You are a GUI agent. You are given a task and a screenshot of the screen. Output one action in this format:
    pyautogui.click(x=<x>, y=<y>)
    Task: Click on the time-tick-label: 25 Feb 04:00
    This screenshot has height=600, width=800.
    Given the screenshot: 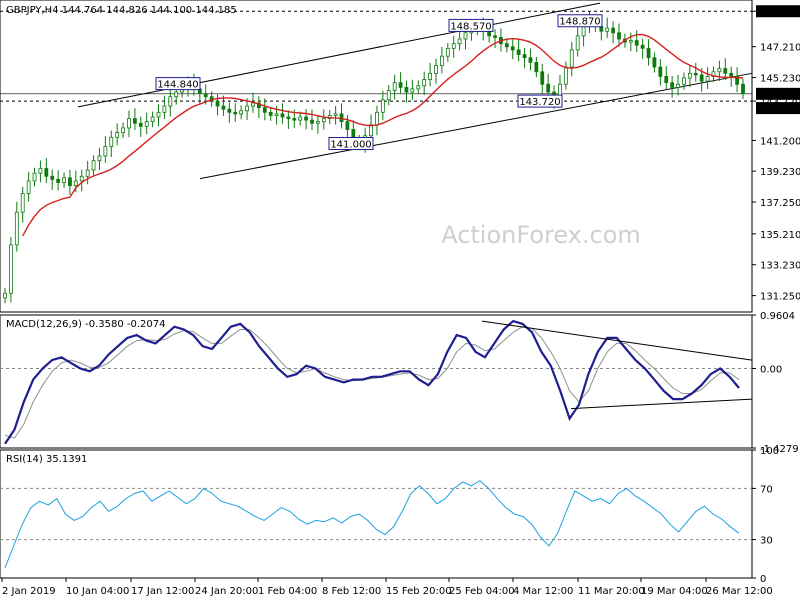 What is the action you would take?
    pyautogui.click(x=482, y=591)
    